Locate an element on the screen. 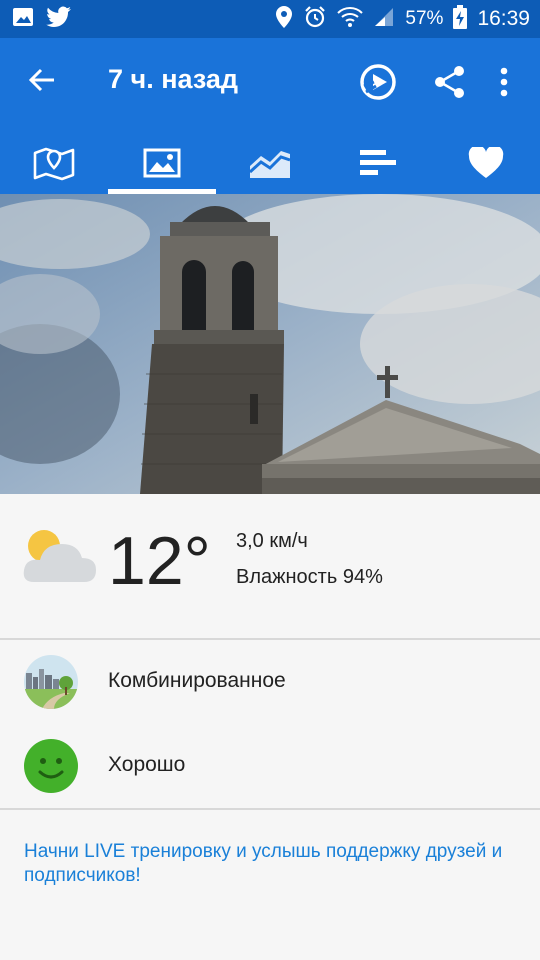 Image resolution: width=540 pixels, height=960 pixels. smiley-icon is located at coordinates (51, 768).